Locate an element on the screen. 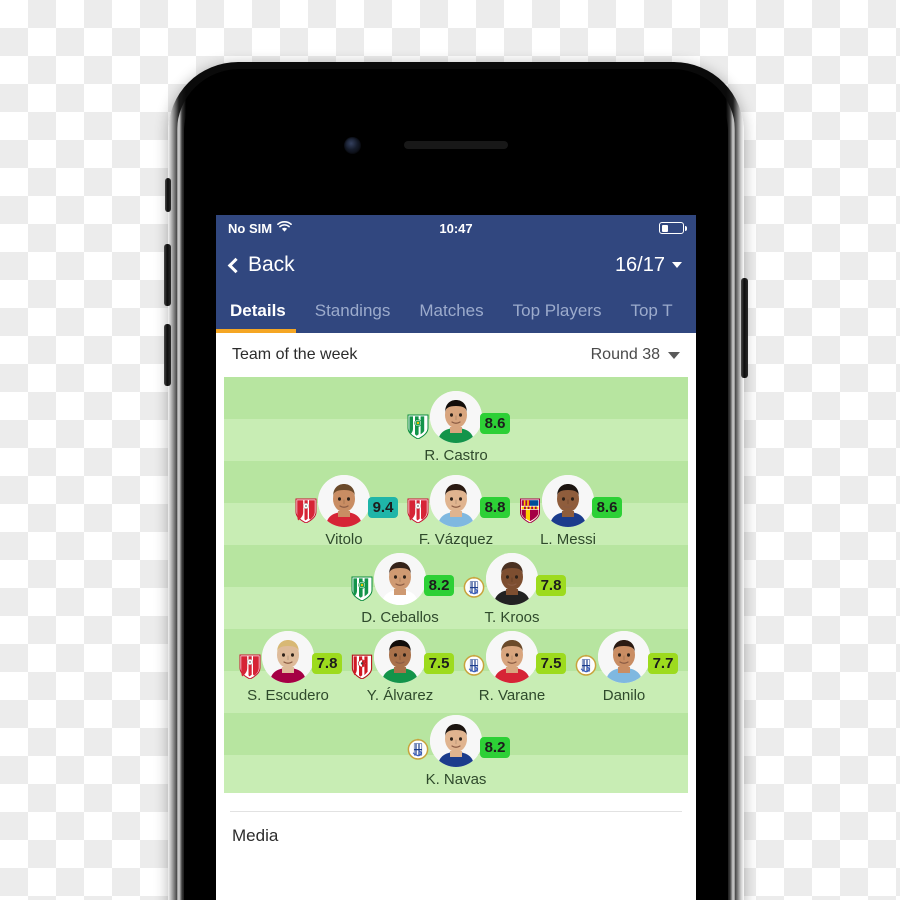 The image size is (900, 900). player-visual: 9.4 is located at coordinates (344, 502).